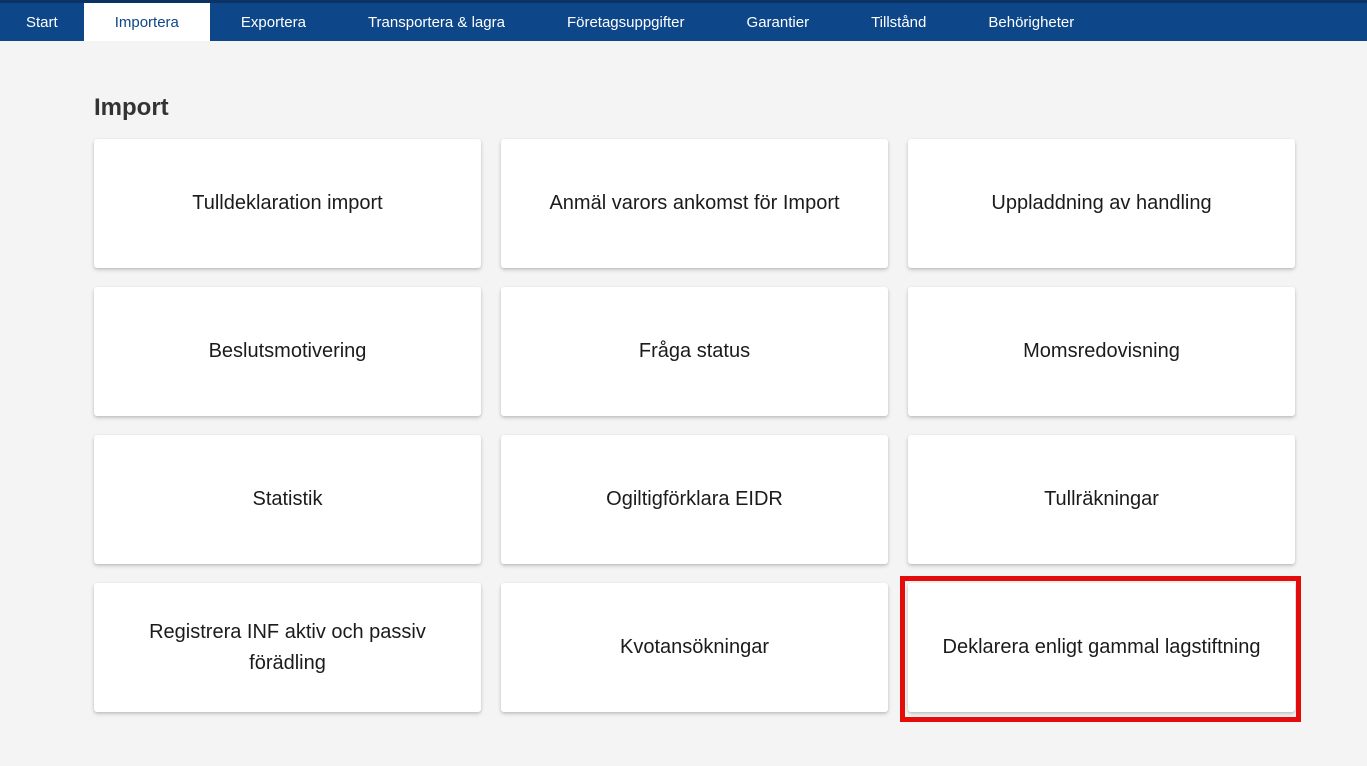 The width and height of the screenshot is (1367, 766). I want to click on card-tullrakningar: Tullräkningar, so click(1101, 499).